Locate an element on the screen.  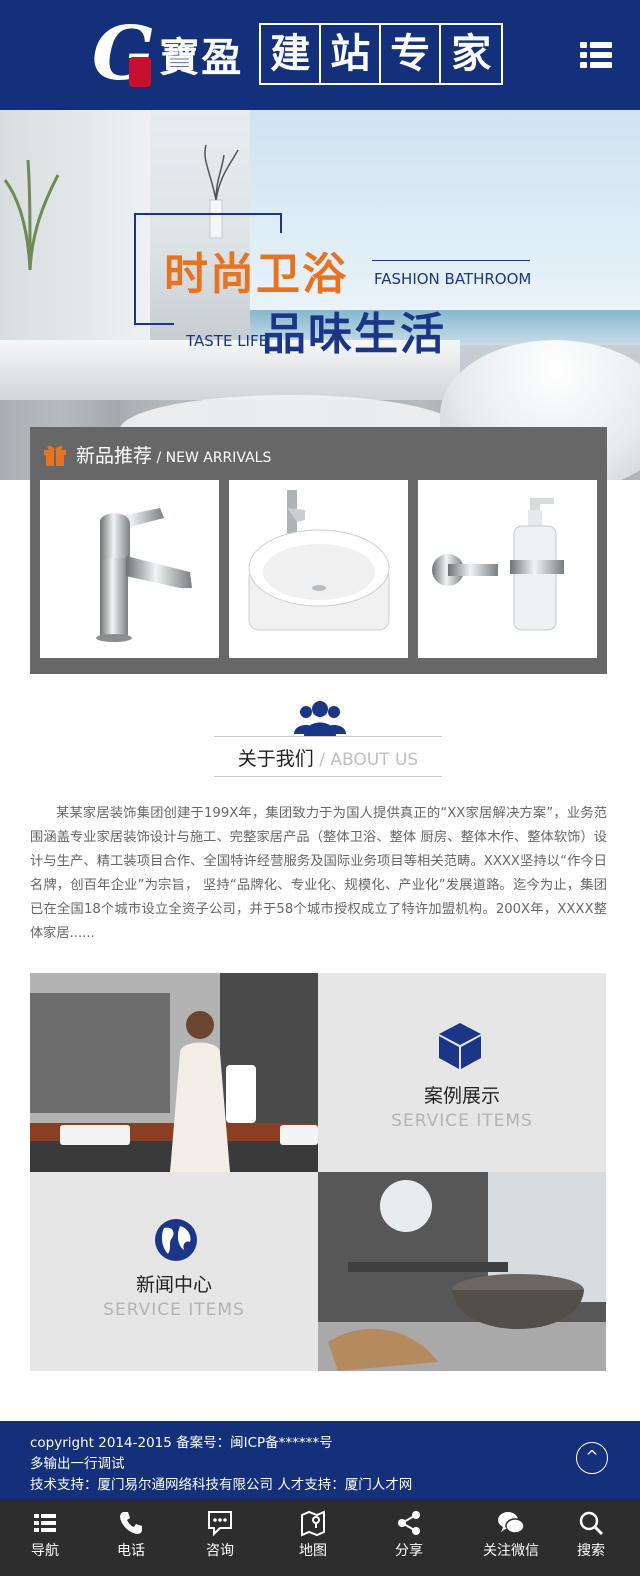
banner-frame-right is located at coordinates (281, 223).